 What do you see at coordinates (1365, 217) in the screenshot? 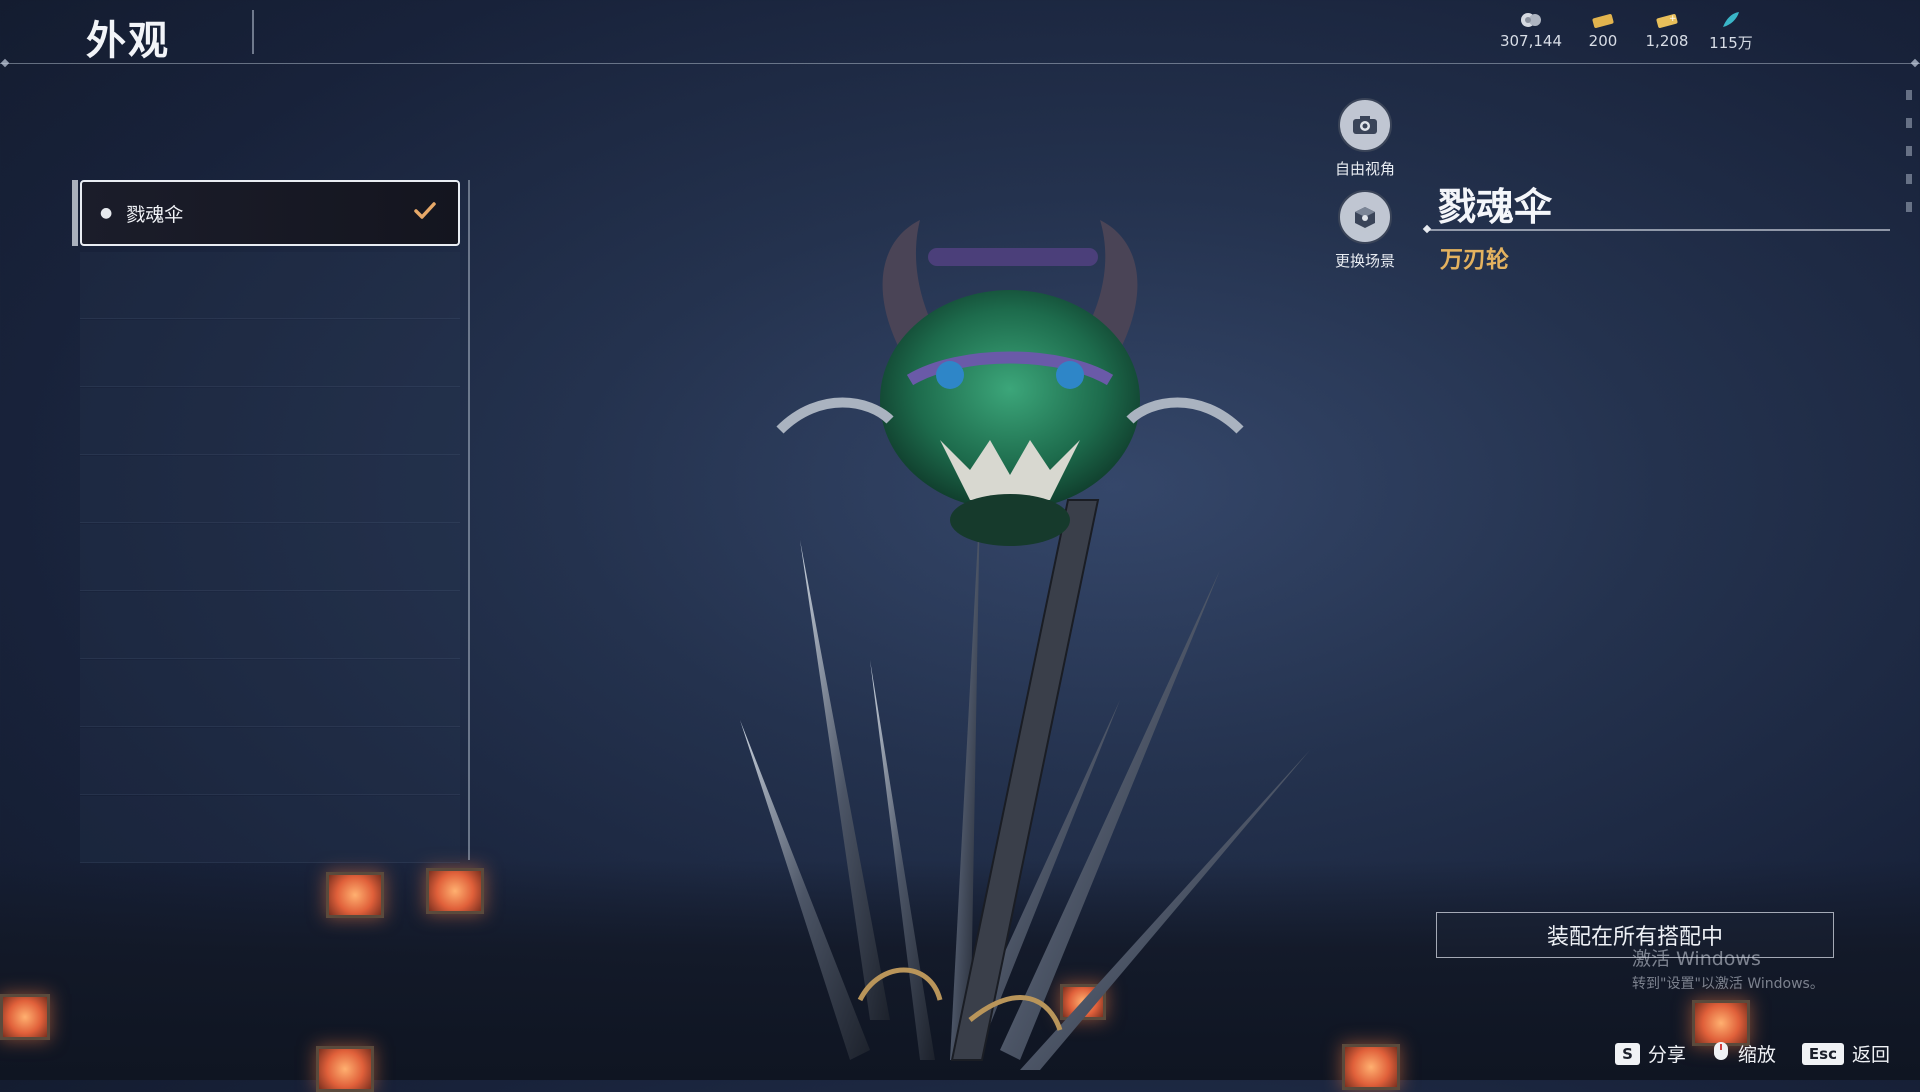
I see `cube-icon` at bounding box center [1365, 217].